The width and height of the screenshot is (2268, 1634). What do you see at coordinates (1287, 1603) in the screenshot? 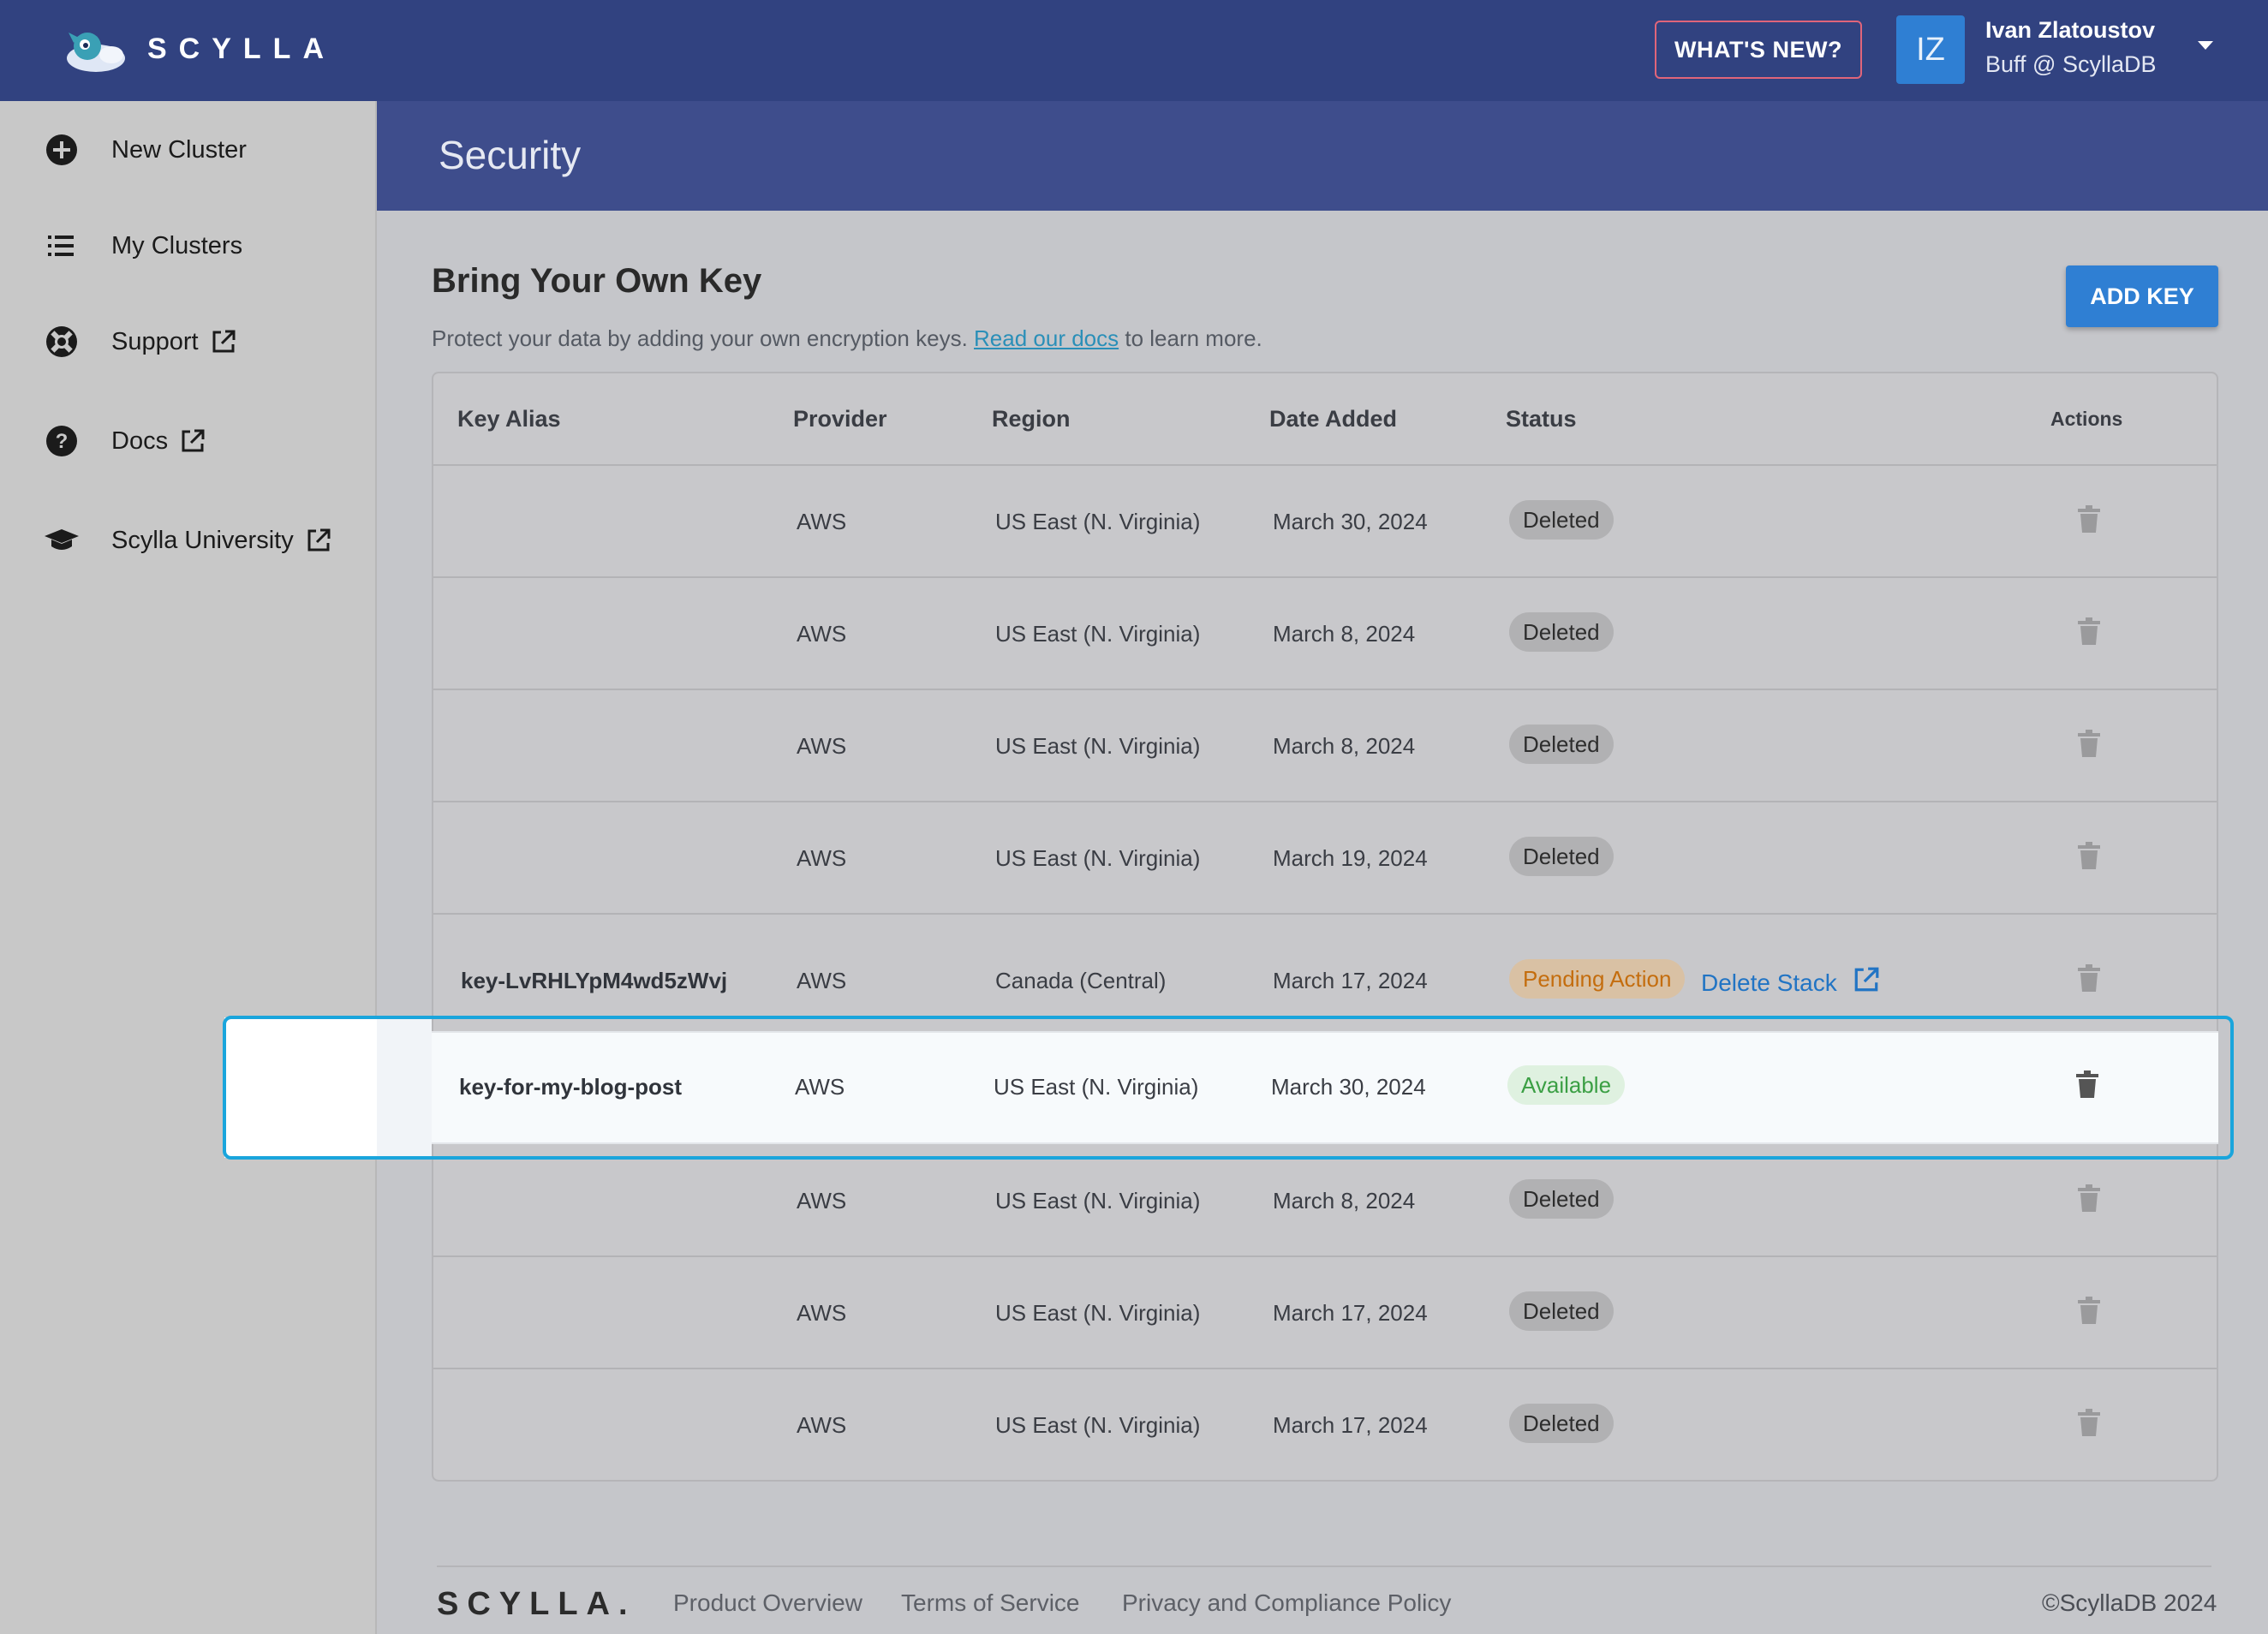
I see `footer-link-privacy-policy: Privacy and Compliance Policy` at bounding box center [1287, 1603].